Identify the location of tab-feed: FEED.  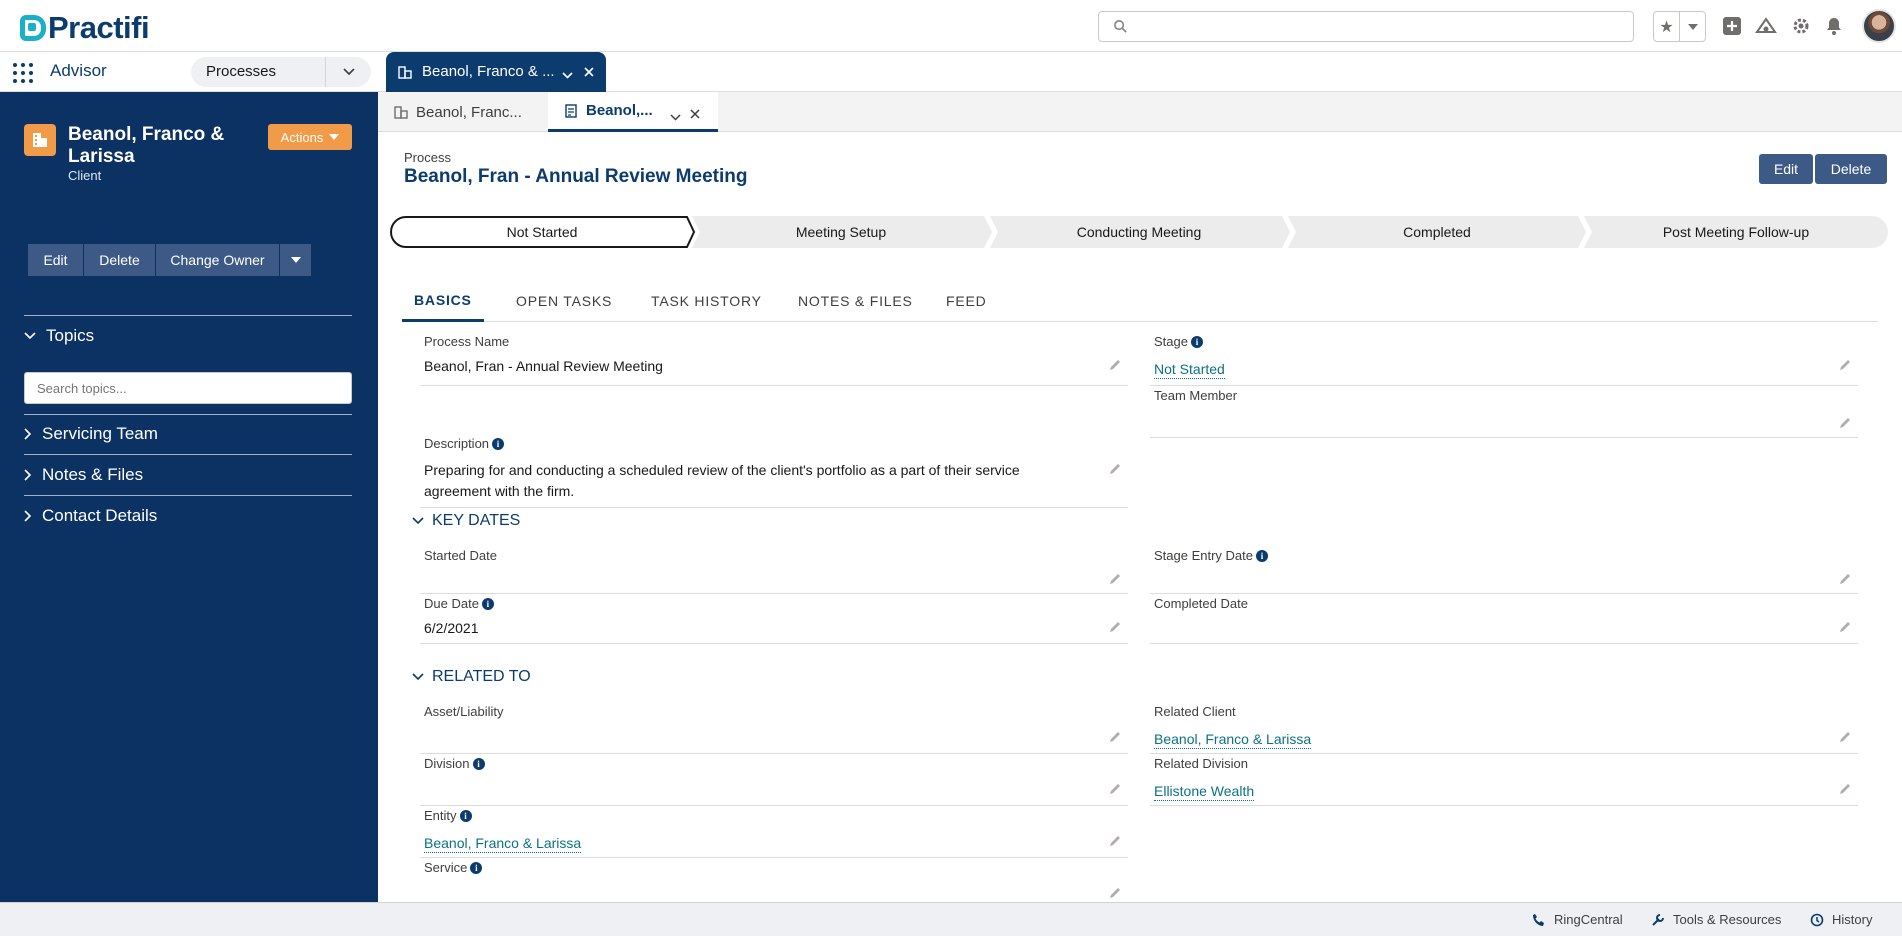
(966, 301).